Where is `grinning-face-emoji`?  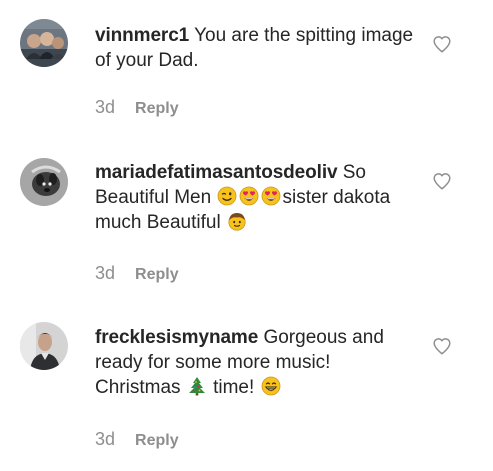
grinning-face-emoji is located at coordinates (270, 386).